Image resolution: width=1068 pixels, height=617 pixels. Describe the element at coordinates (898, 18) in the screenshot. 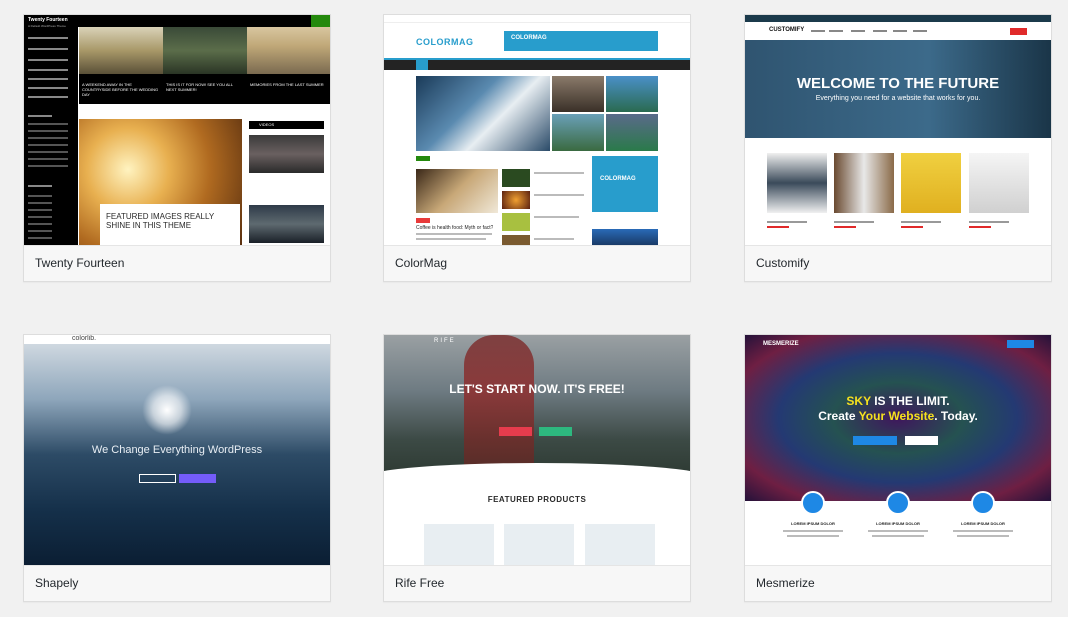

I see `top-bar` at that location.